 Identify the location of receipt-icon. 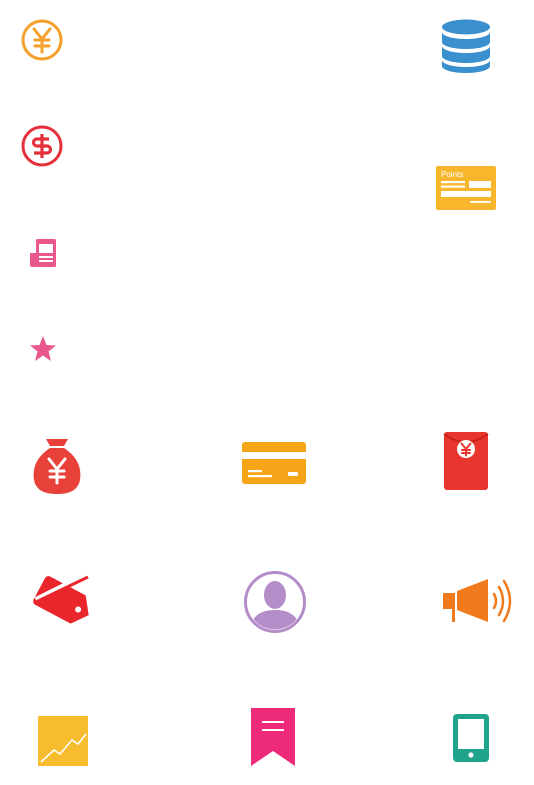
(43, 253).